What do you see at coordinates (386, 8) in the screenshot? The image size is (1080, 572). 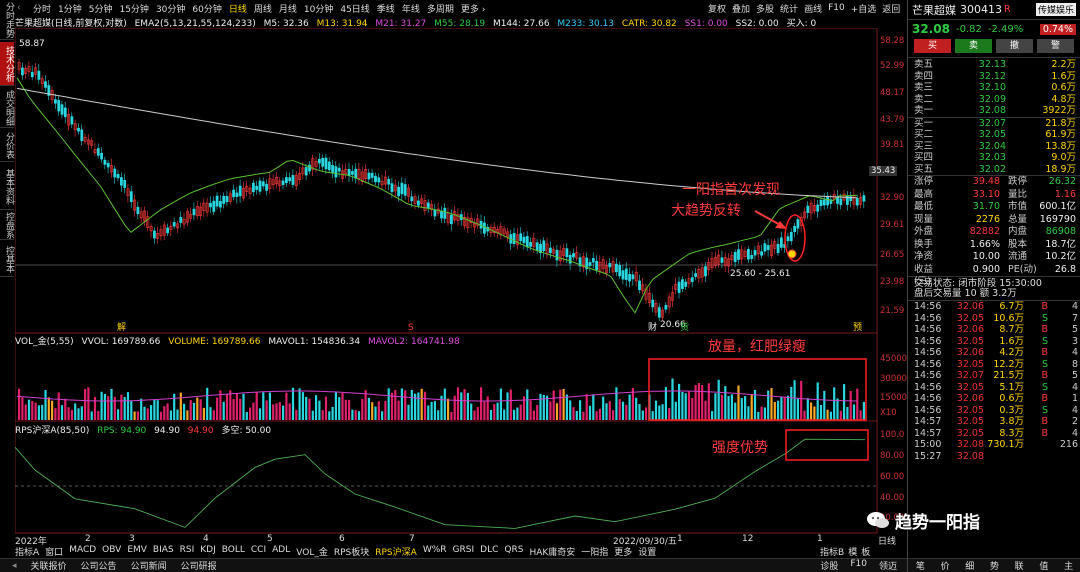 I see `period-tab-11: 季线` at bounding box center [386, 8].